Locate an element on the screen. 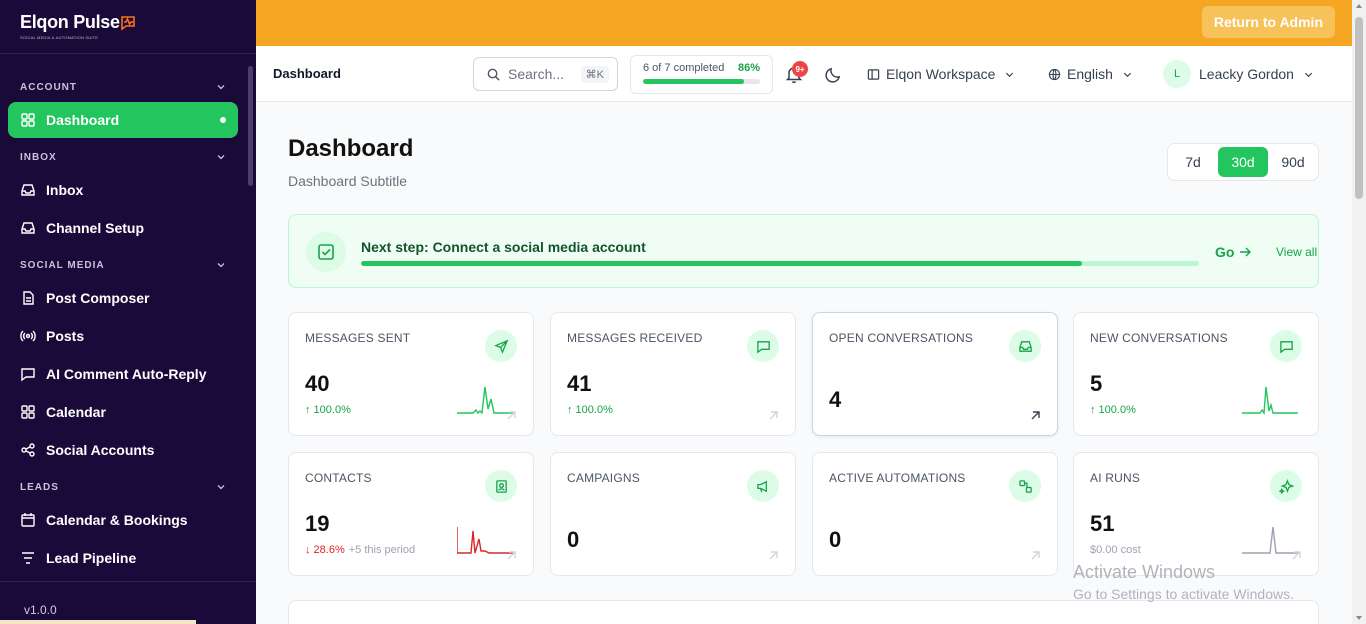 The height and width of the screenshot is (624, 1366). sidebar-item-label: Post Composer is located at coordinates (98, 298).